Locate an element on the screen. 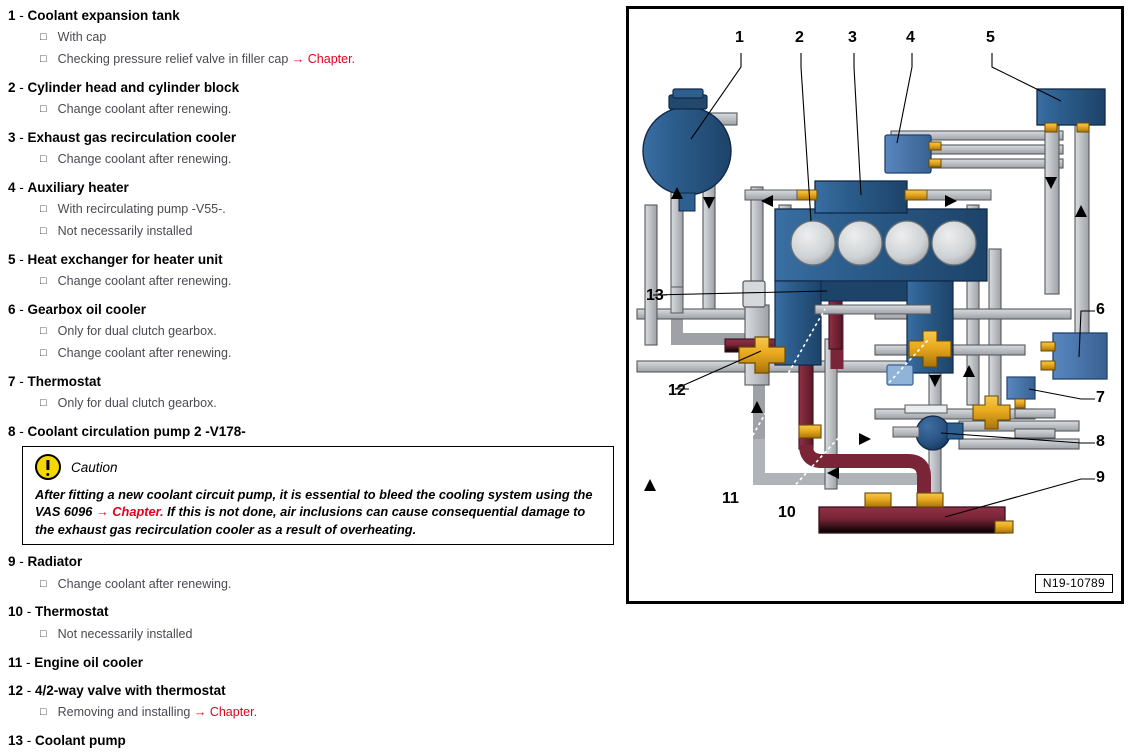  diagram-callout-5: 5 is located at coordinates (990, 37).